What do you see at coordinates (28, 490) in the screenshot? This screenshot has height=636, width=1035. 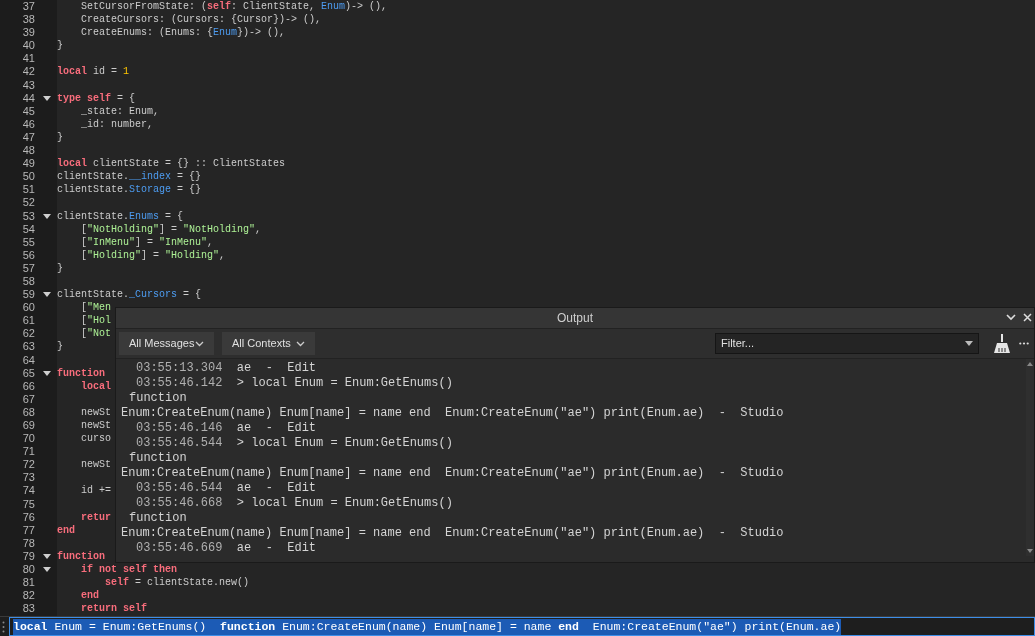 I see `line-number: 74` at bounding box center [28, 490].